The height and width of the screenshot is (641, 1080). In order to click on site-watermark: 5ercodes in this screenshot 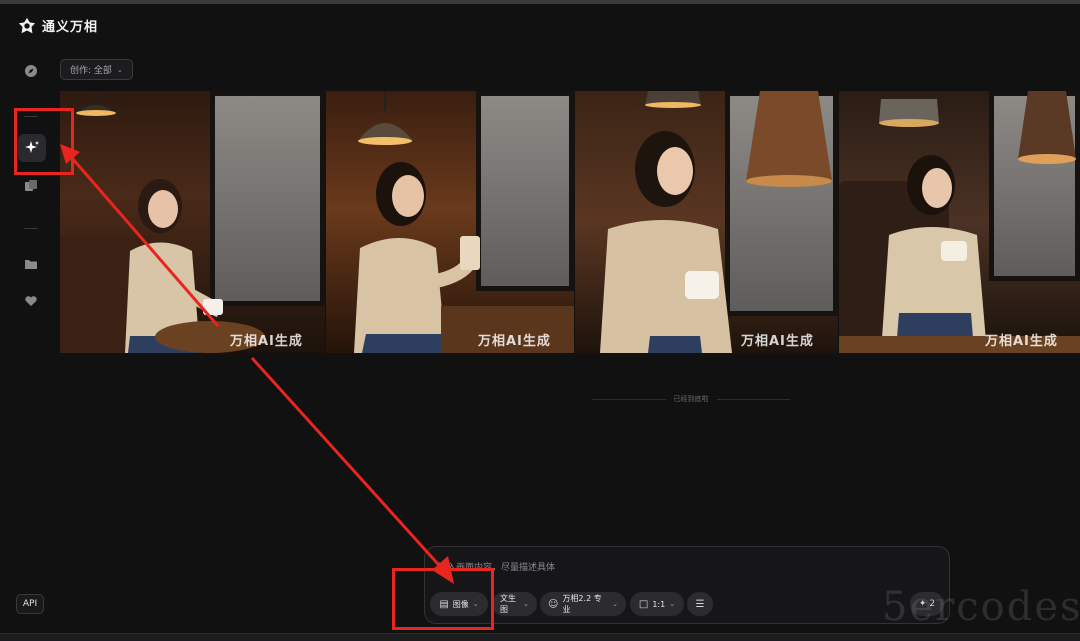, I will do `click(981, 607)`.